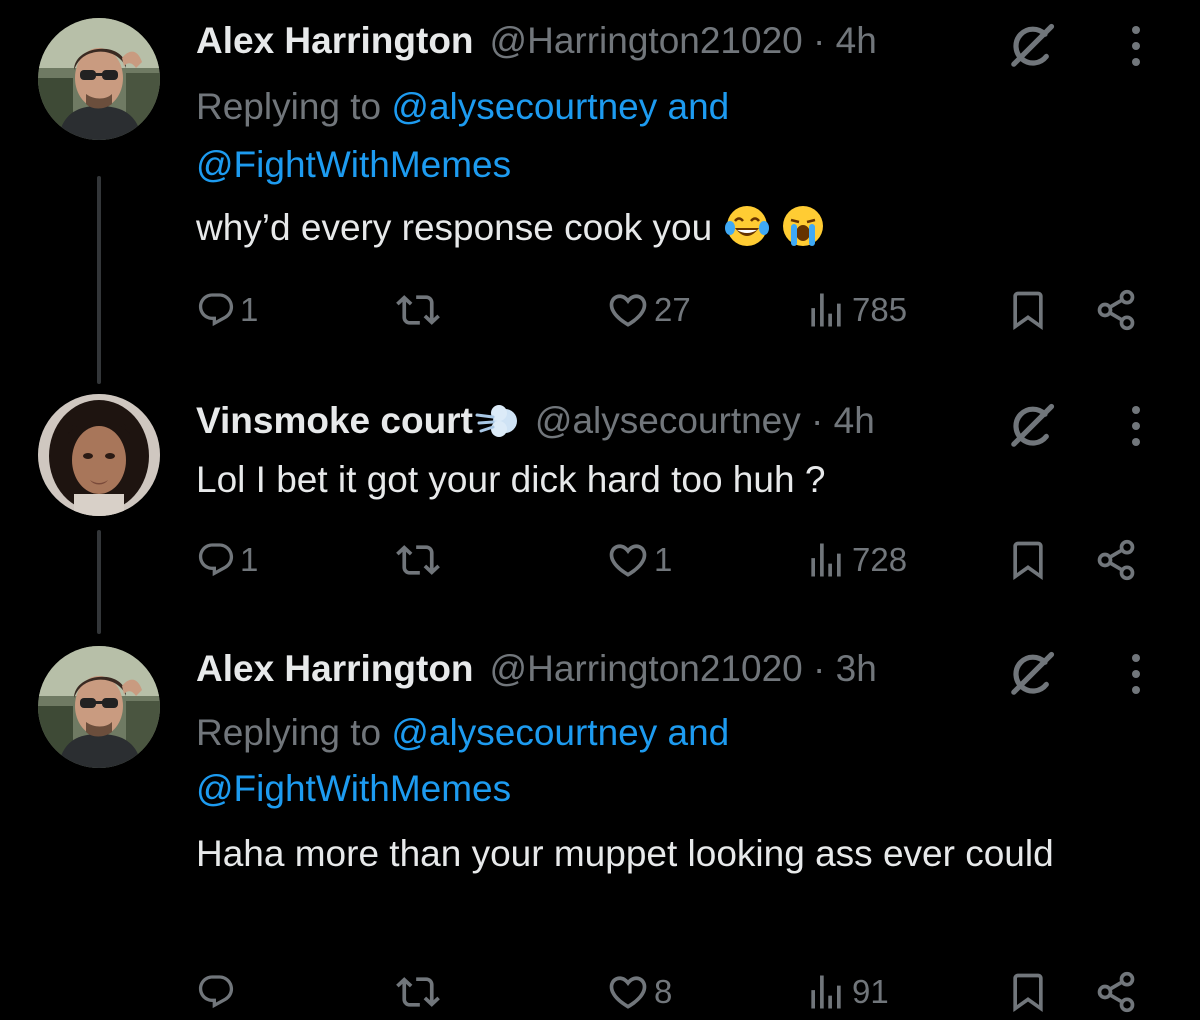  What do you see at coordinates (600, 992) in the screenshot?
I see `tweet-actions: 8 91` at bounding box center [600, 992].